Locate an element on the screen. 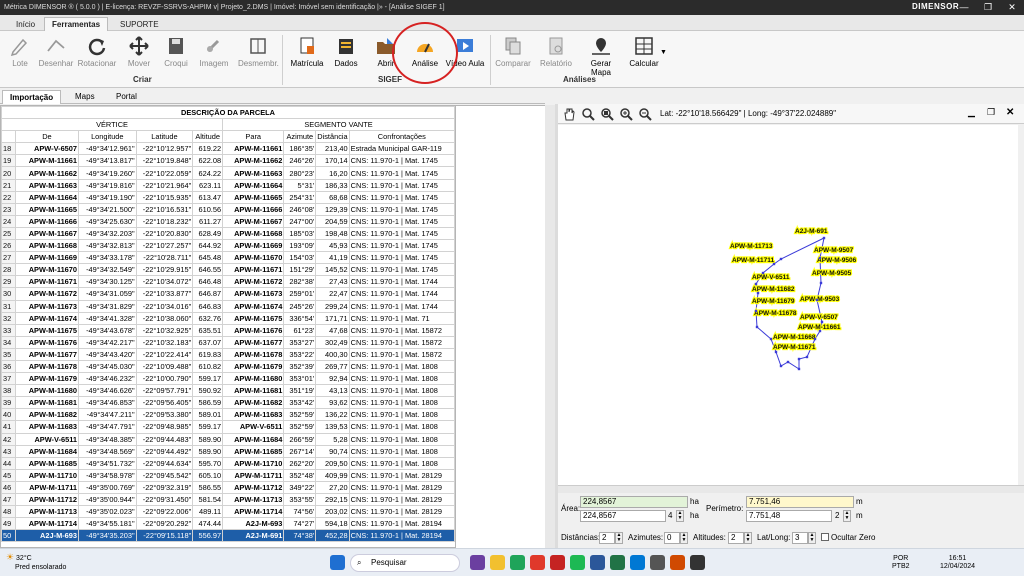 This screenshot has width=1024, height=576. distancias-input: 2 is located at coordinates (607, 538).